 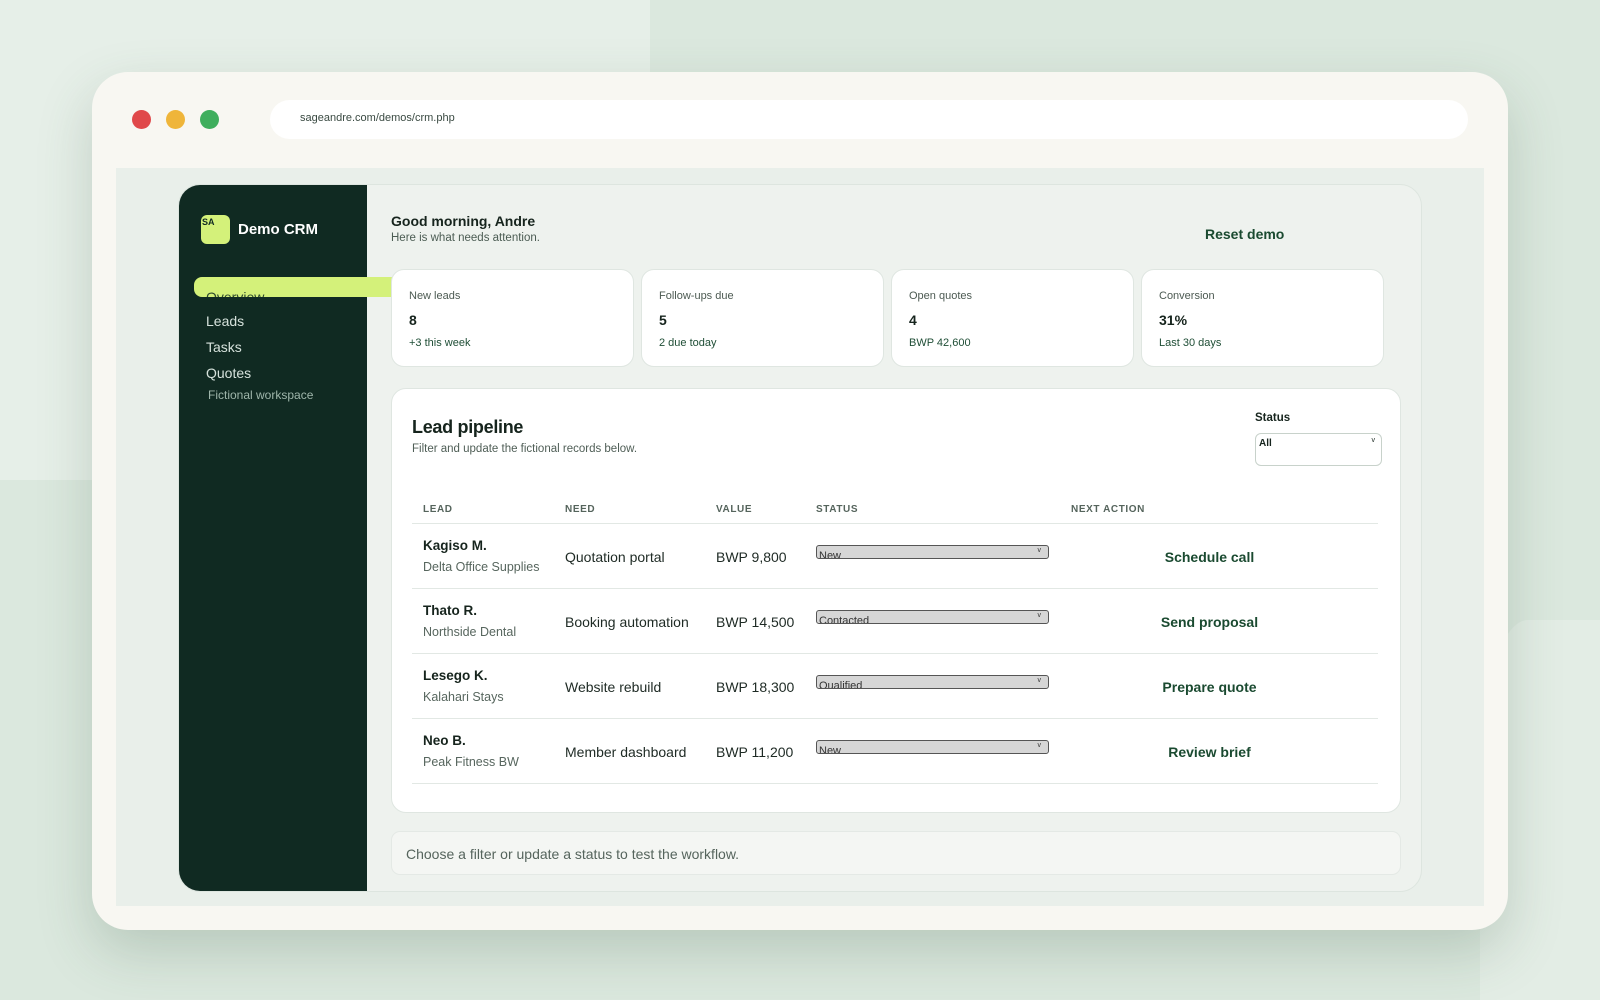 What do you see at coordinates (1209, 752) in the screenshot?
I see `review-brief-button: Review brief` at bounding box center [1209, 752].